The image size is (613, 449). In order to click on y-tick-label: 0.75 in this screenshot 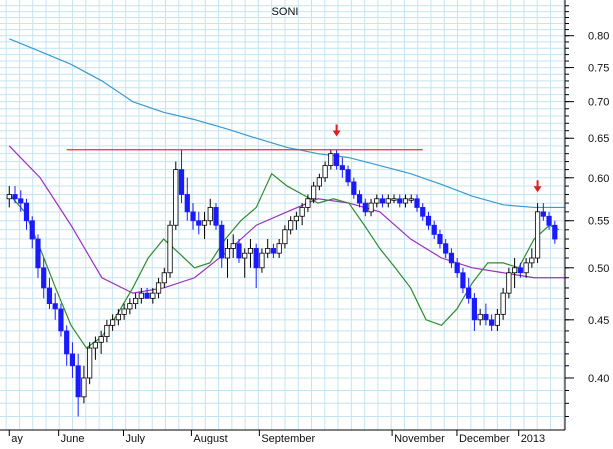, I will do `click(598, 69)`.